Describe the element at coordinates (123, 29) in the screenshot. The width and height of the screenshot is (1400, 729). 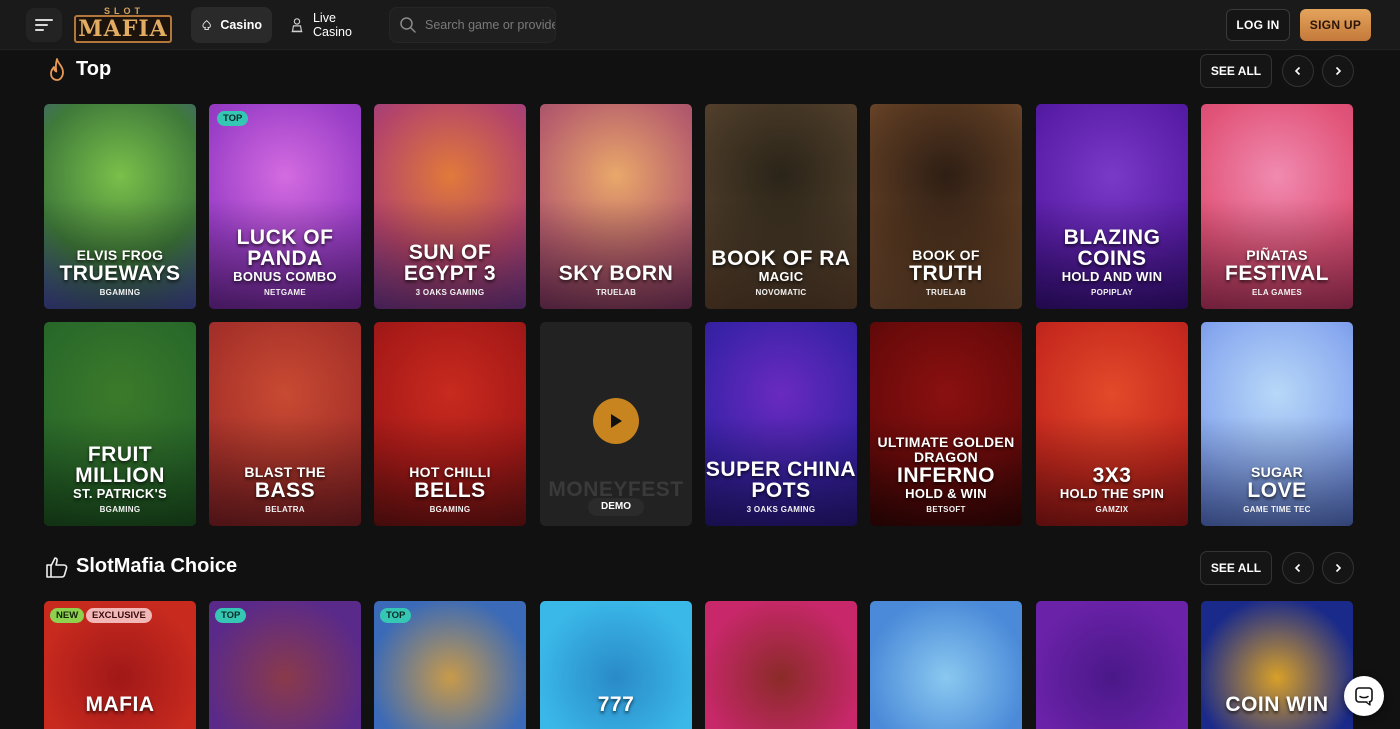
I see `logo-main-text: MAFIA` at that location.